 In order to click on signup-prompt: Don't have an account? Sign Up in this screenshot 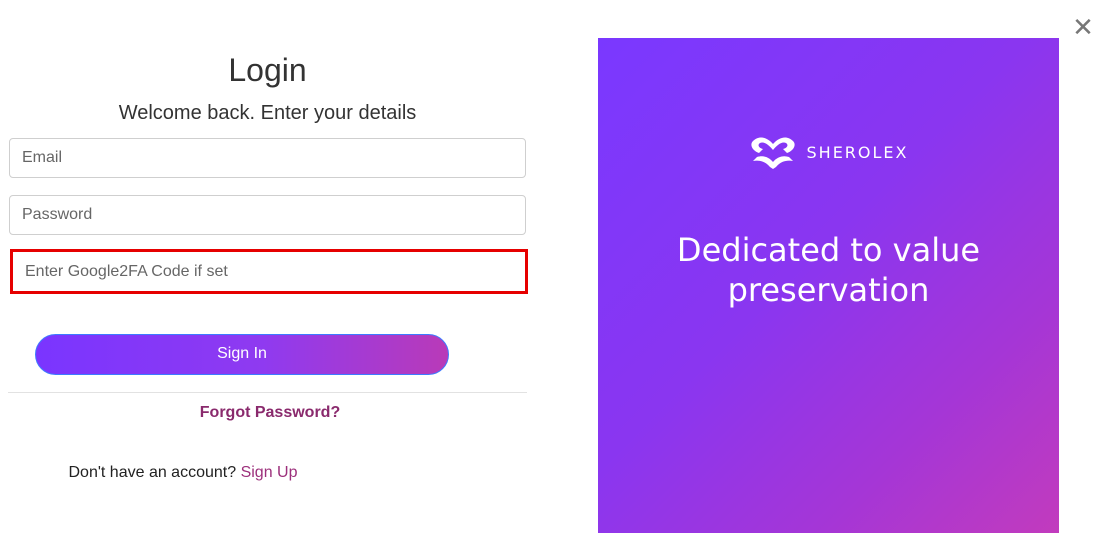, I will do `click(183, 473)`.